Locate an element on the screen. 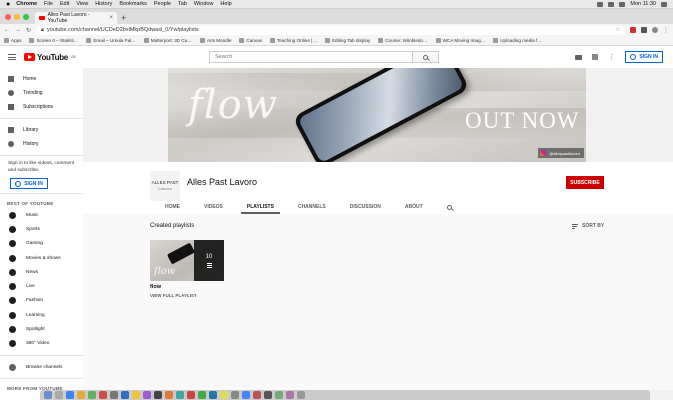 This screenshot has height=400, width=673. close-window-icon is located at coordinates (8, 17).